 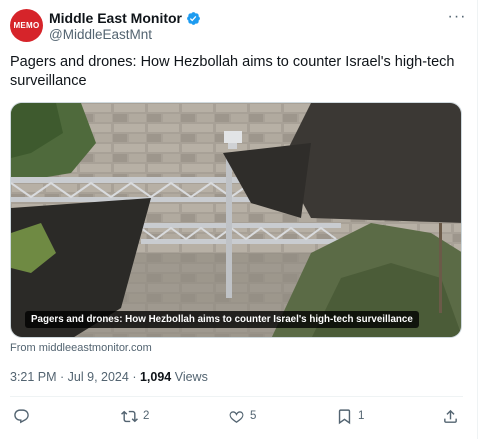 What do you see at coordinates (146, 416) in the screenshot?
I see `retweet-count: 2` at bounding box center [146, 416].